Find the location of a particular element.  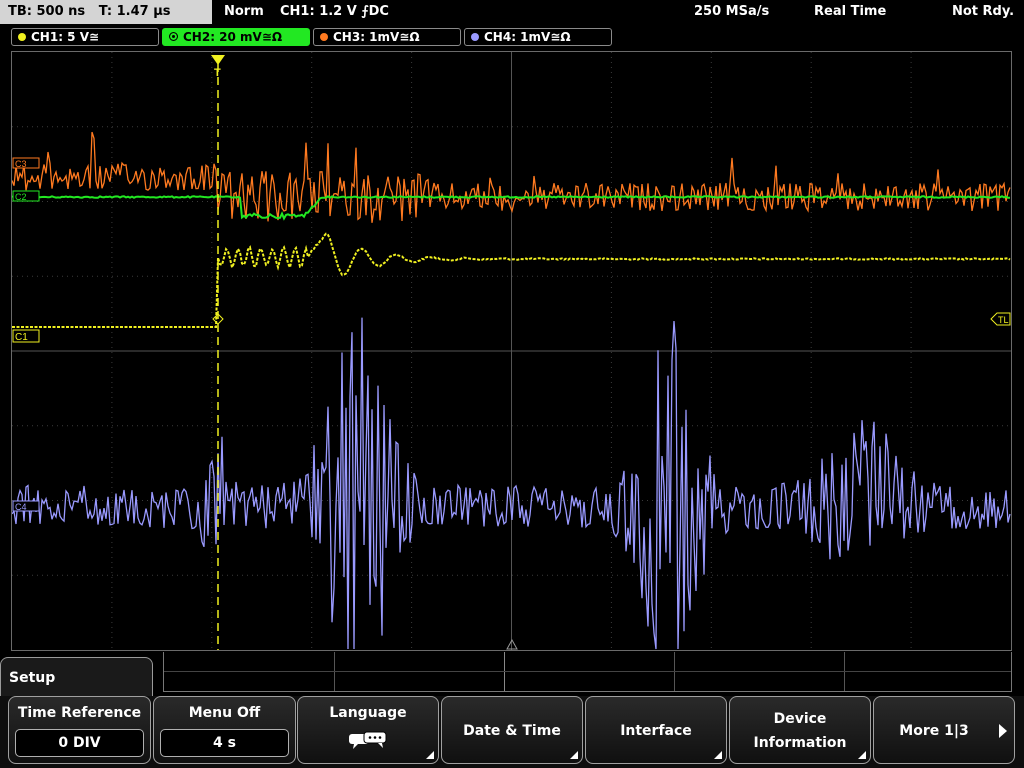

more-softkey: More 1|3 is located at coordinates (944, 730).